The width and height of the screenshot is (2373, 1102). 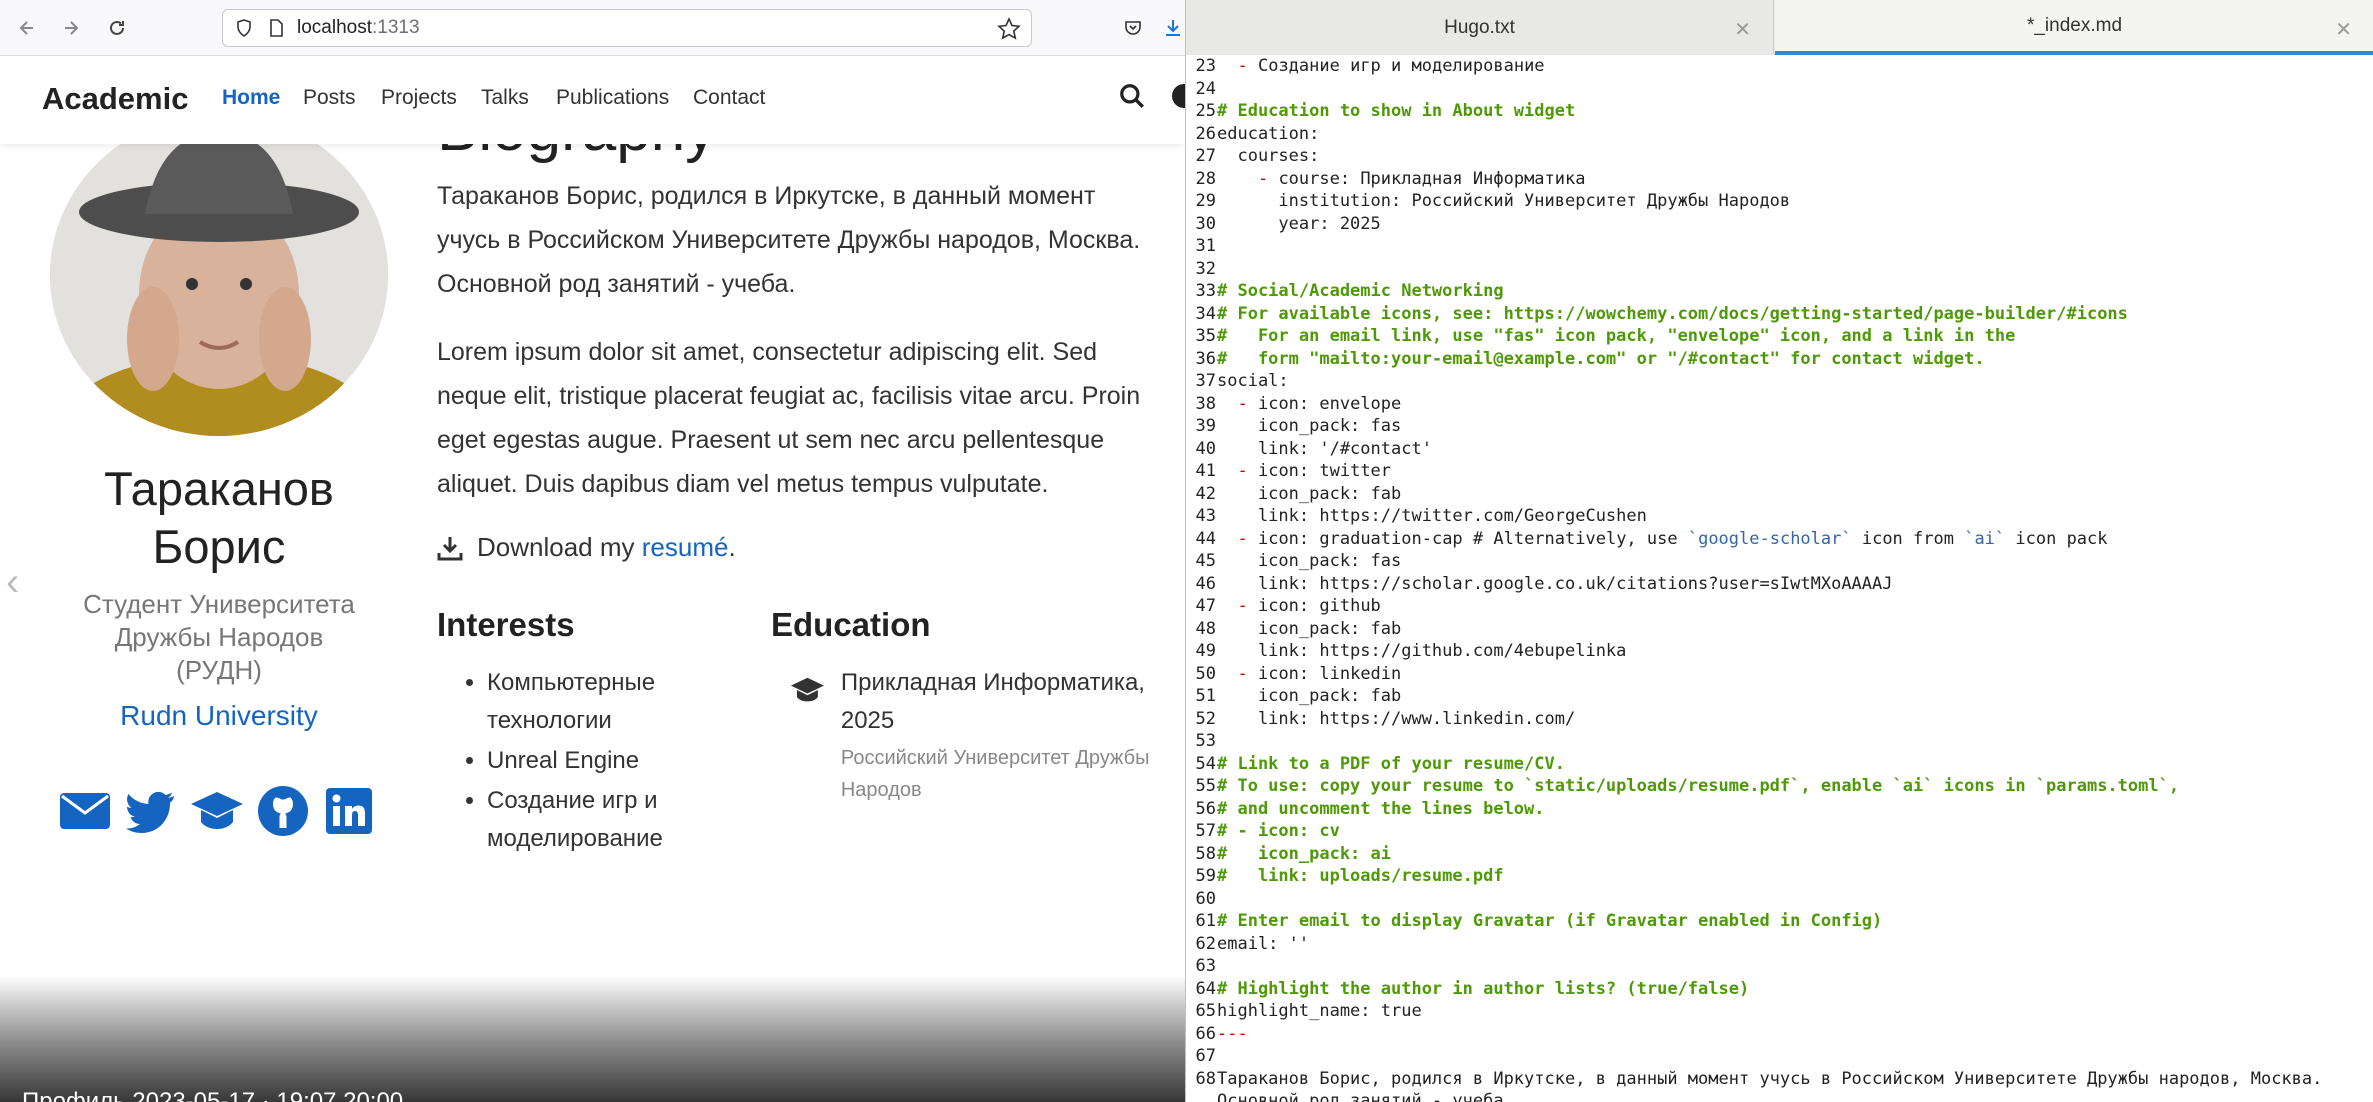 I want to click on footer-text: Профиль 2023-05-17 · 19:07 20:00, so click(x=213, y=1095).